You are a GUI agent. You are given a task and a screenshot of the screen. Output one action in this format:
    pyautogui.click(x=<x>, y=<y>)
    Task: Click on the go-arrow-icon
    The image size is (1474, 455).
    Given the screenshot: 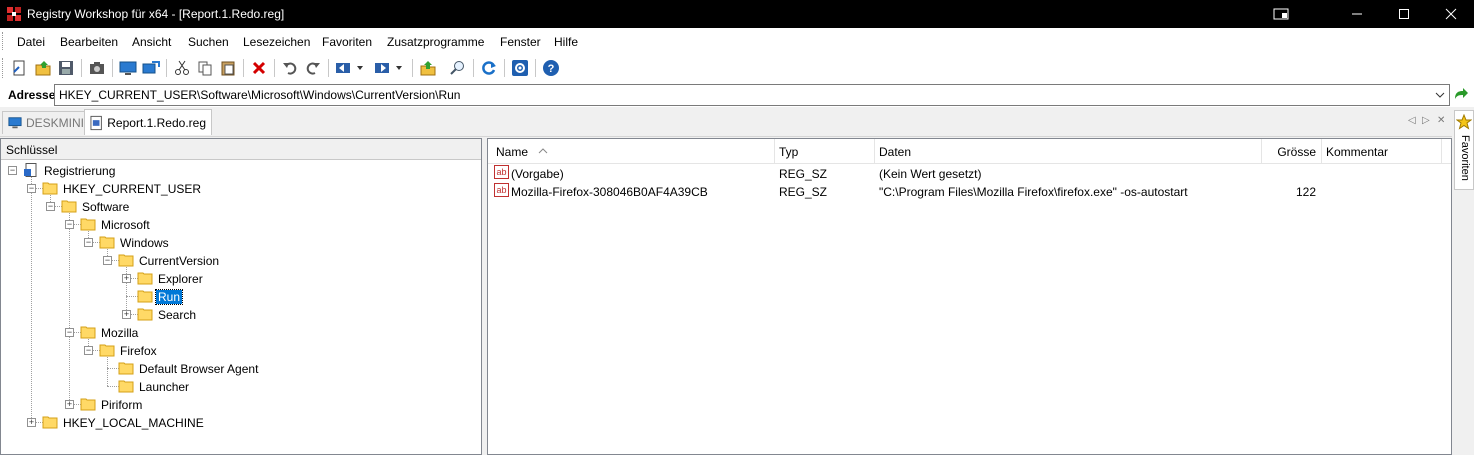 What is the action you would take?
    pyautogui.click(x=1461, y=95)
    